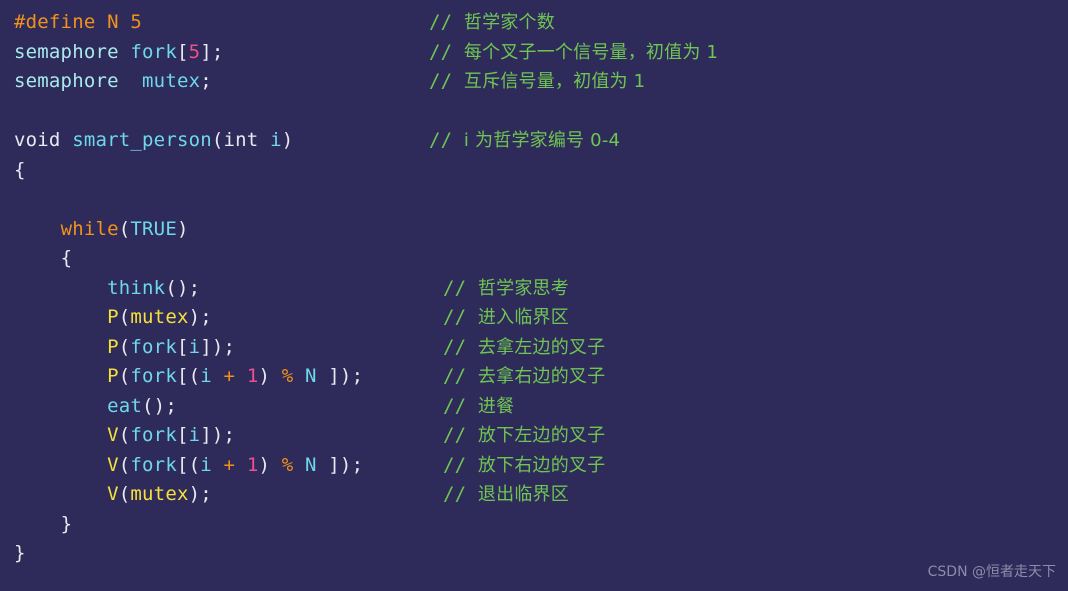  Describe the element at coordinates (509, 22) in the screenshot. I see `comment-text: 哲学家个数` at that location.